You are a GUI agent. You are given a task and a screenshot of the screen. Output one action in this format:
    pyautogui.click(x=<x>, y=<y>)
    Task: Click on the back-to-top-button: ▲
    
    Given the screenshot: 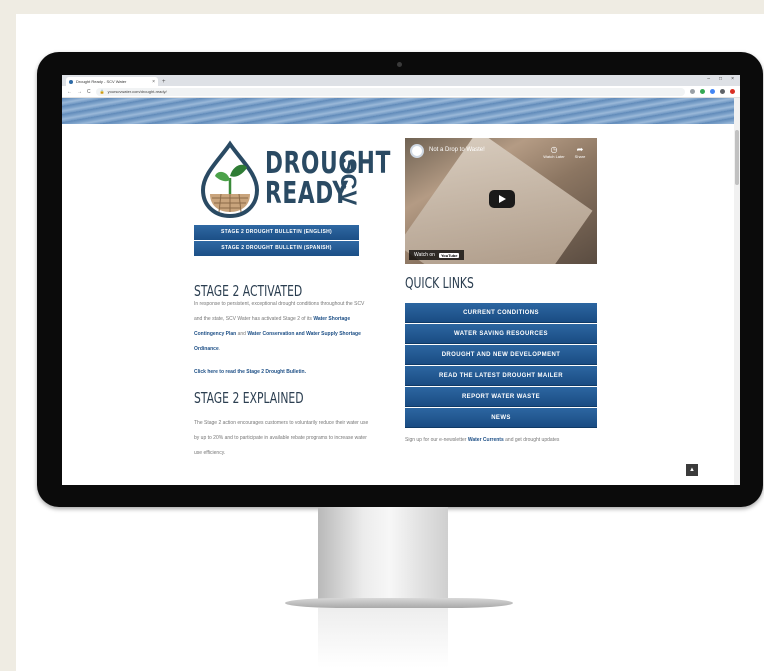 What is the action you would take?
    pyautogui.click(x=692, y=470)
    